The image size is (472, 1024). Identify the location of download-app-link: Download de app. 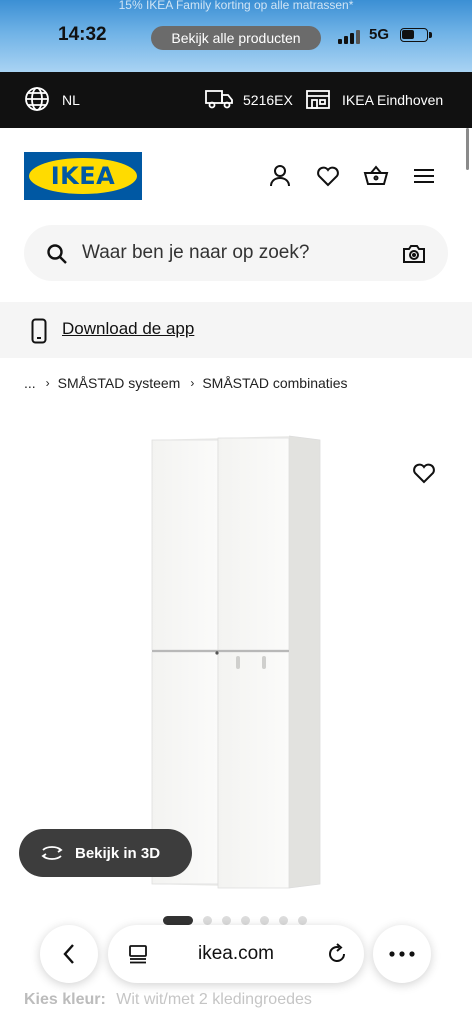
(128, 329).